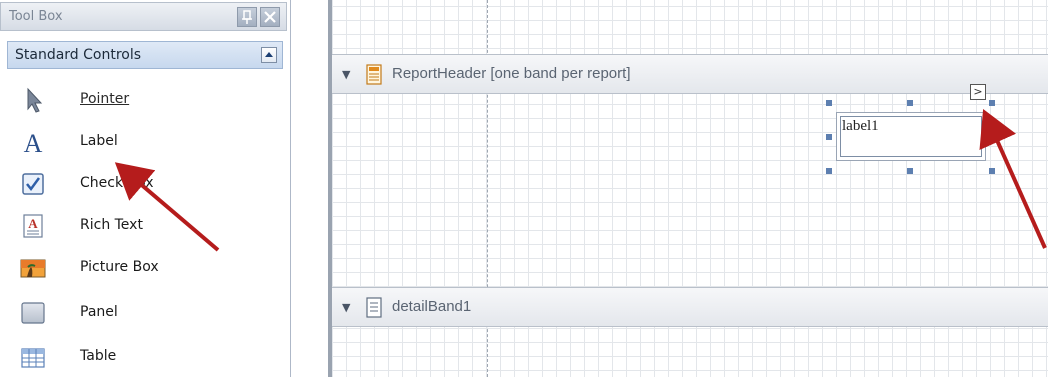 This screenshot has width=1048, height=378. Describe the element at coordinates (374, 307) in the screenshot. I see `detail-band-icon` at that location.